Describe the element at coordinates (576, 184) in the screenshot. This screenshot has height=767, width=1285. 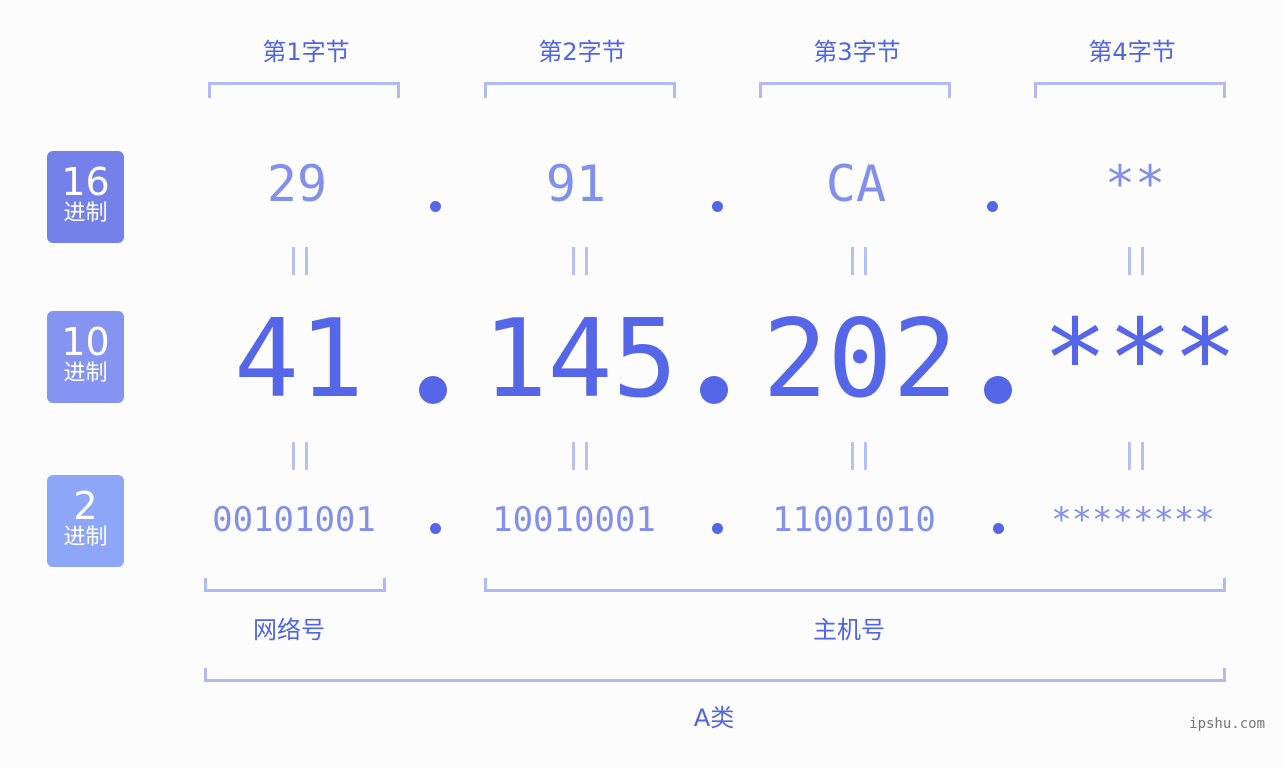
I see `hex-byte-2: 91` at that location.